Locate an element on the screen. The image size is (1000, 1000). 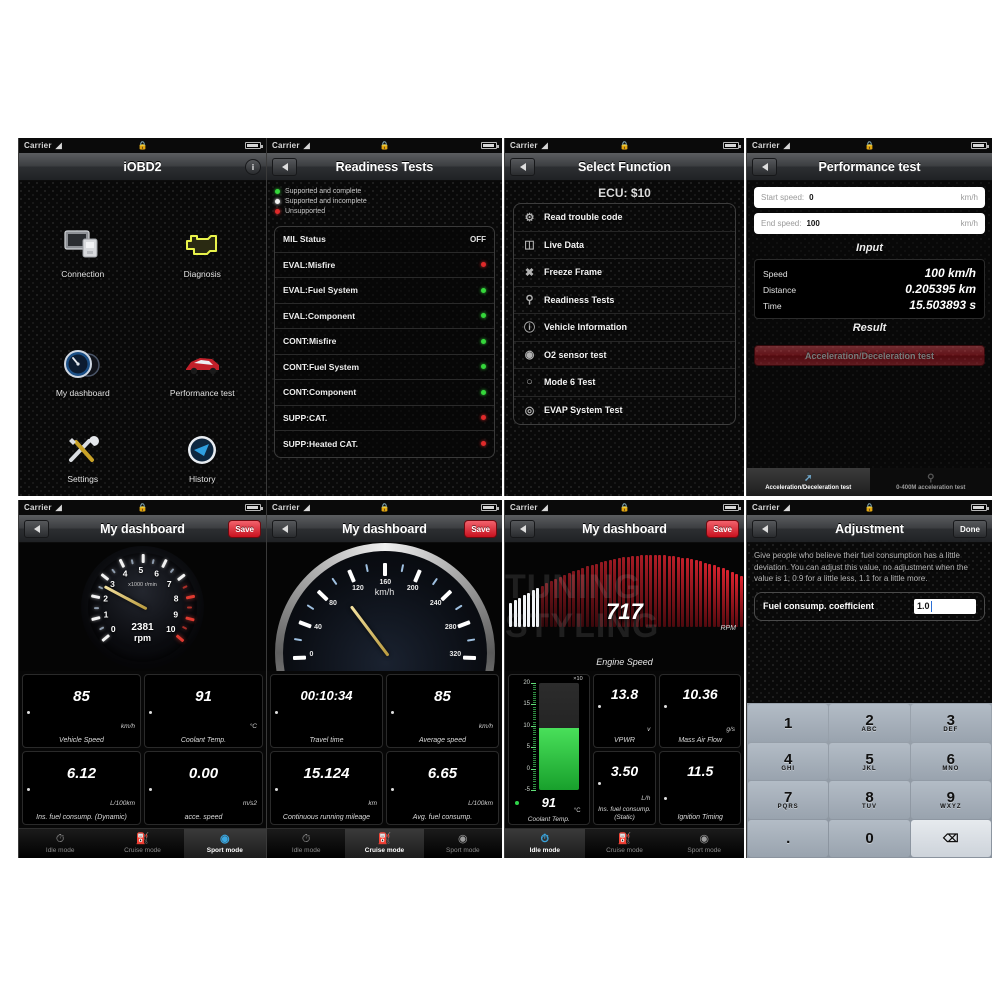
fuel-icon: ⛽ is located at coordinates (142, 838).